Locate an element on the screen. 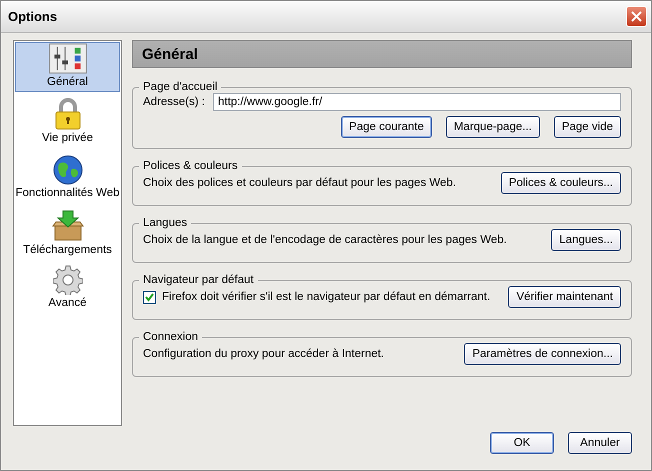 The height and width of the screenshot is (471, 652). sidebar-item: Fonctionnalités Web is located at coordinates (67, 175).